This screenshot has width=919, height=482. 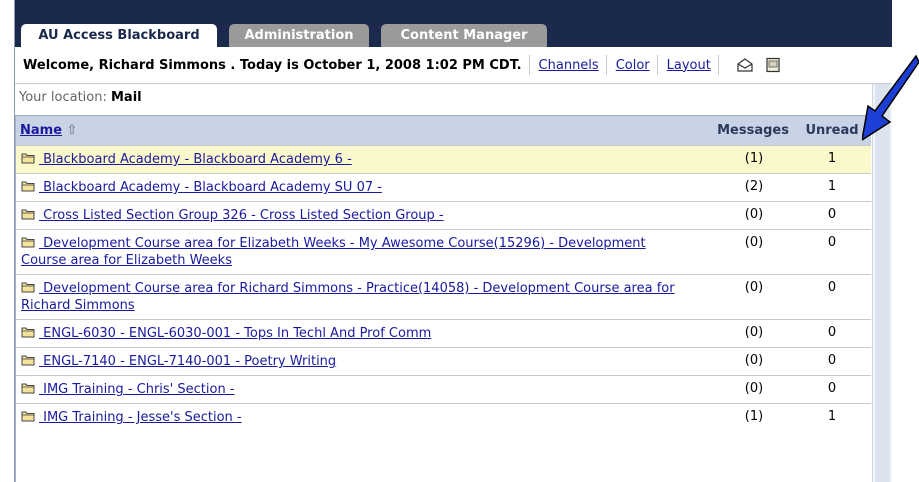 What do you see at coordinates (739, 131) in the screenshot?
I see `column-messages: Messages` at bounding box center [739, 131].